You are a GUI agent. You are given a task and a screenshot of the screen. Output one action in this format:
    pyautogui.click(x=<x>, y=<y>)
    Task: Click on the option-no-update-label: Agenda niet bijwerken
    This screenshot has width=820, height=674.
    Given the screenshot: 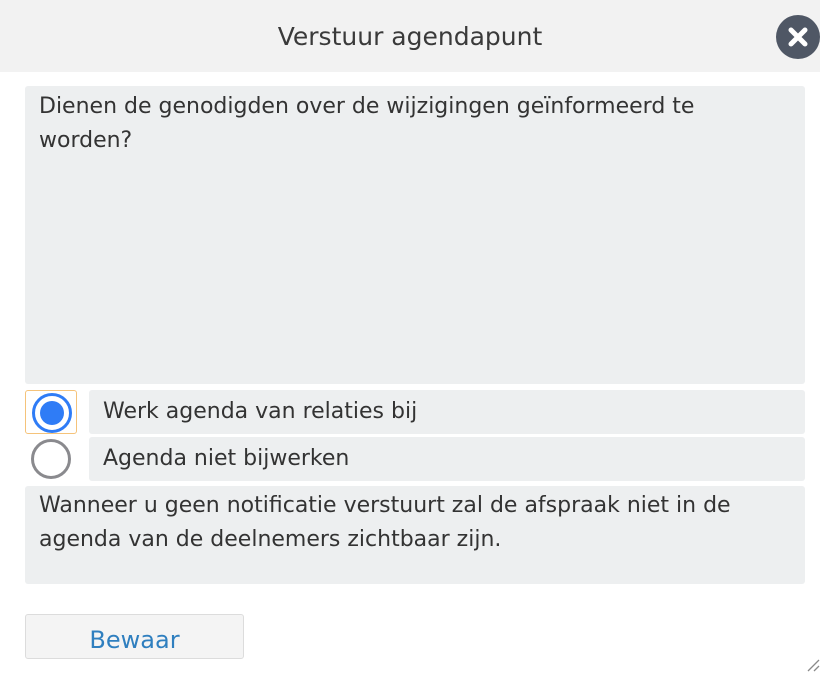 What is the action you would take?
    pyautogui.click(x=447, y=459)
    